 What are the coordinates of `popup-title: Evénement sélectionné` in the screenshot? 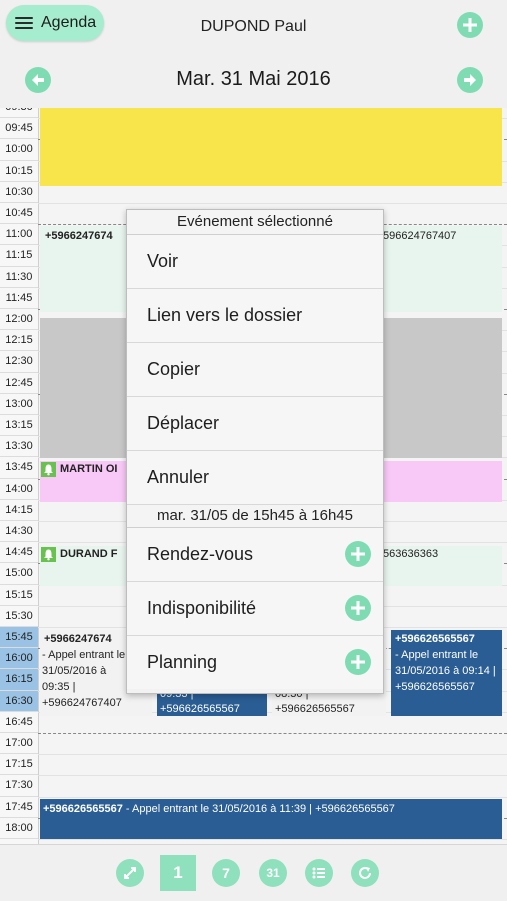 It's located at (255, 222).